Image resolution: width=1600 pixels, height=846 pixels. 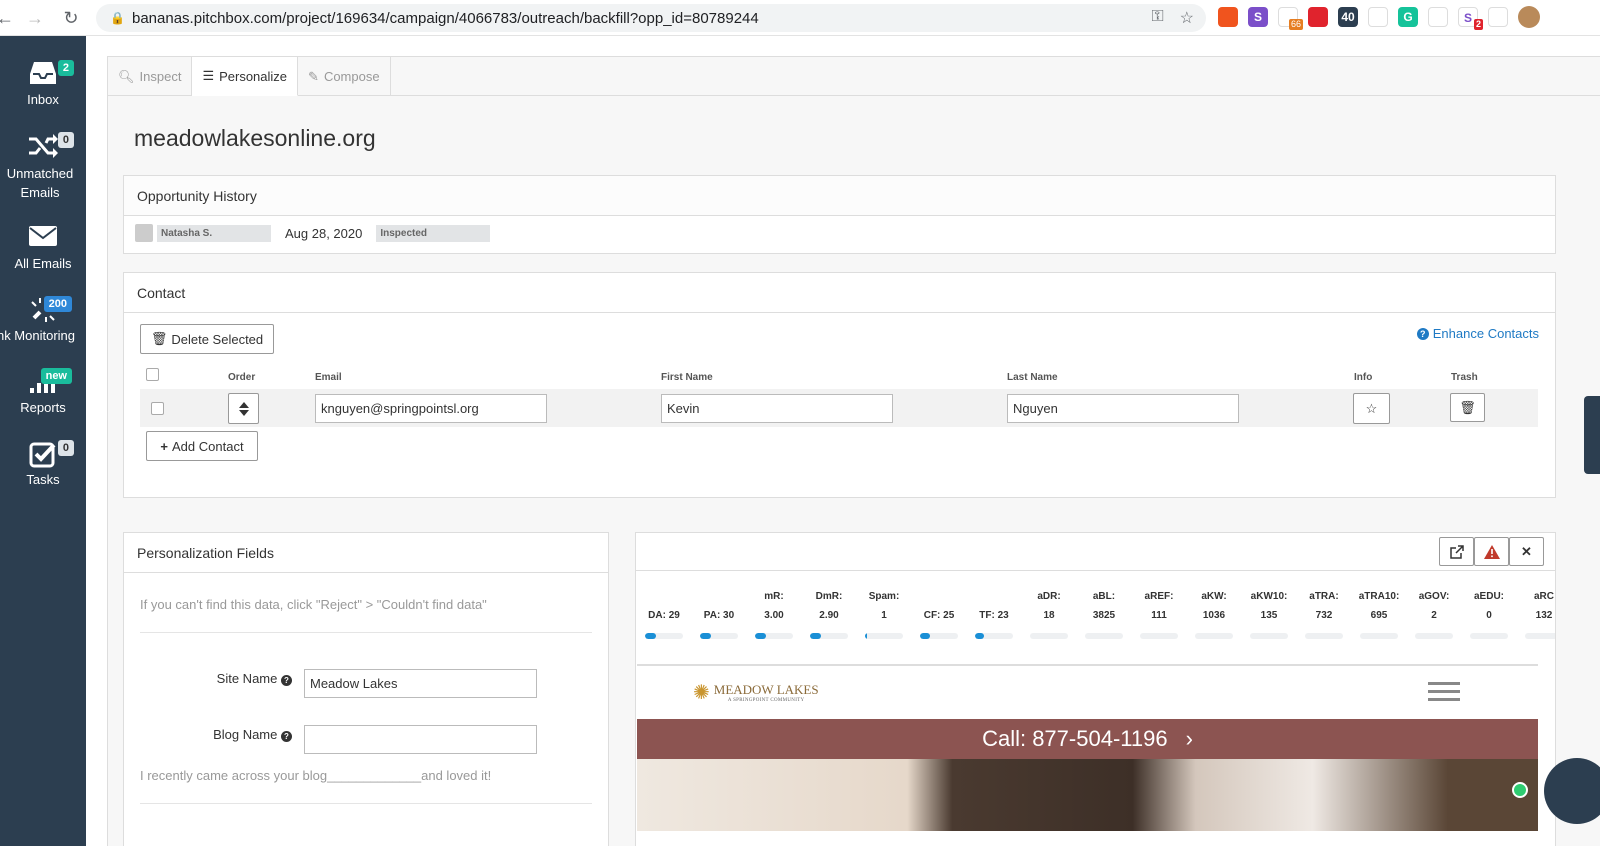 I want to click on reorder-button, so click(x=243, y=408).